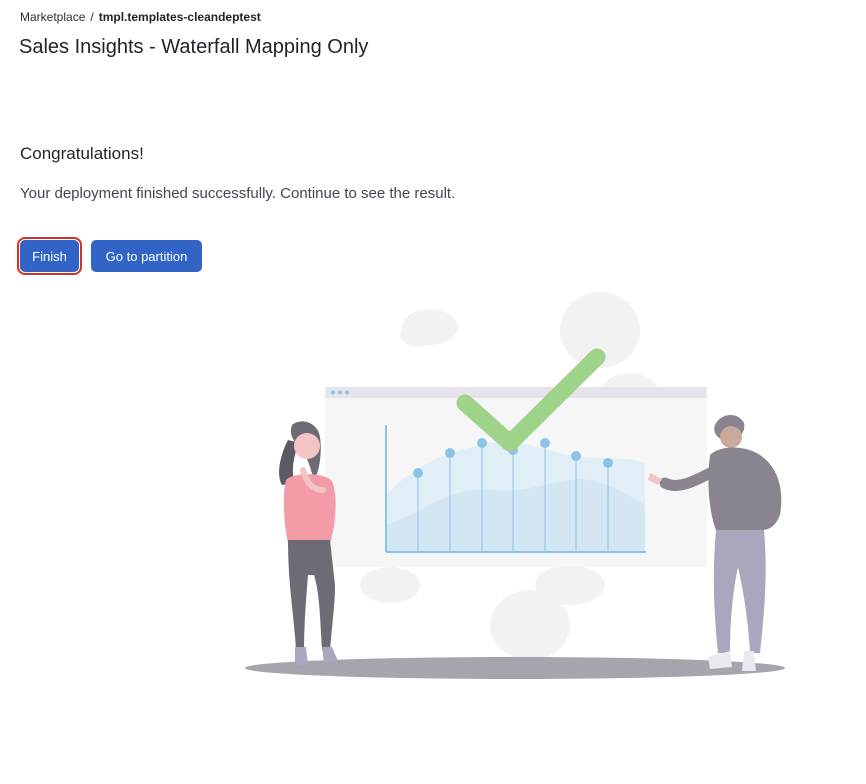 Image resolution: width=866 pixels, height=784 pixels. What do you see at coordinates (146, 256) in the screenshot?
I see `go-to-partition-button: Go to partition` at bounding box center [146, 256].